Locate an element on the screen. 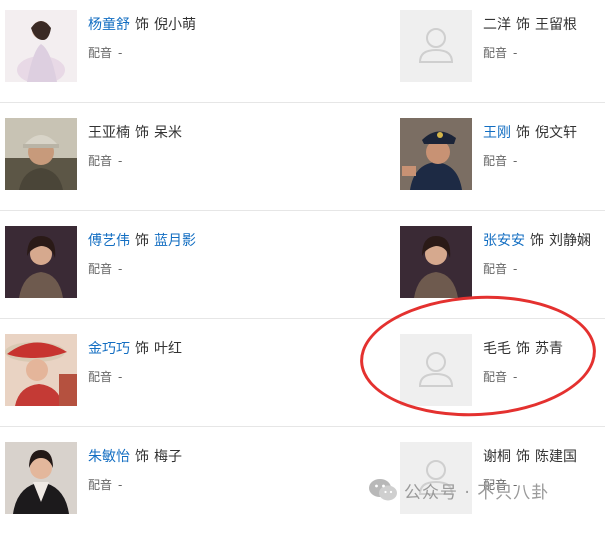 The width and height of the screenshot is (605, 550). cast-name-line: 二洋饰王留根 is located at coordinates (530, 24).